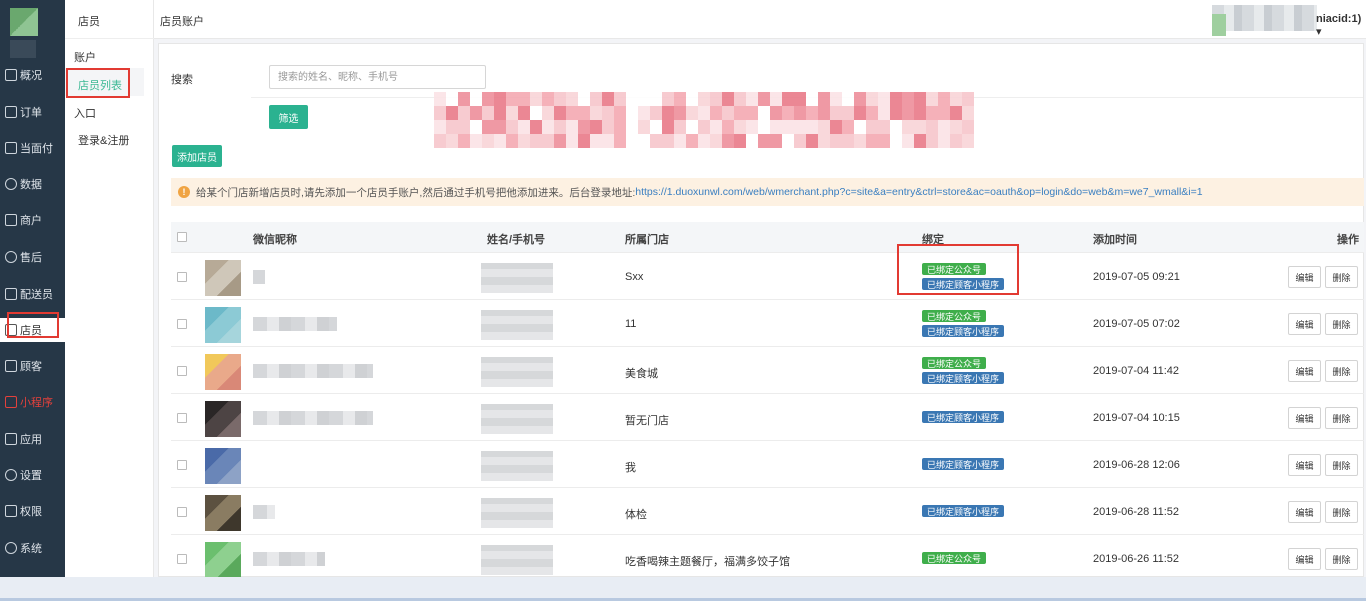 The height and width of the screenshot is (601, 1366). Describe the element at coordinates (197, 156) in the screenshot. I see `add-staff-button: 添加店员` at that location.